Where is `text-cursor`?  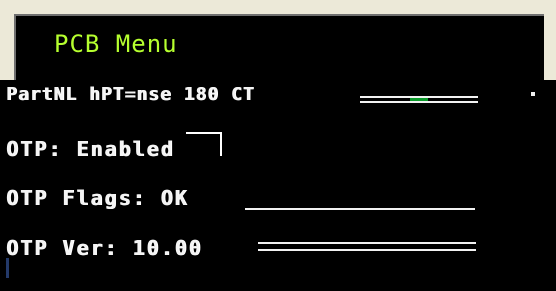 text-cursor is located at coordinates (204, 144).